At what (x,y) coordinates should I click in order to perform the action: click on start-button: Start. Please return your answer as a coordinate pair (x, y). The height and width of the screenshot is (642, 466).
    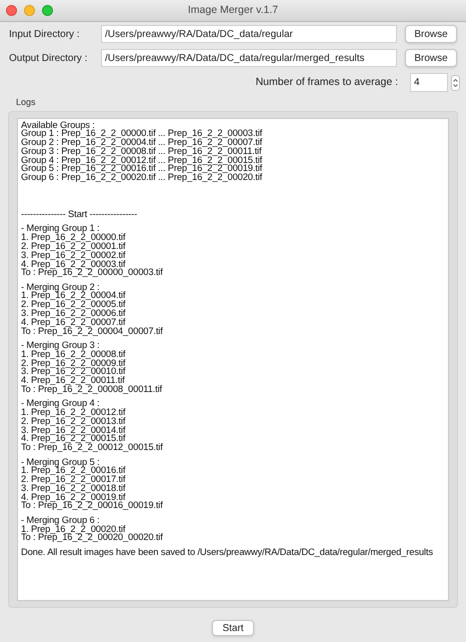
    Looking at the image, I should click on (233, 628).